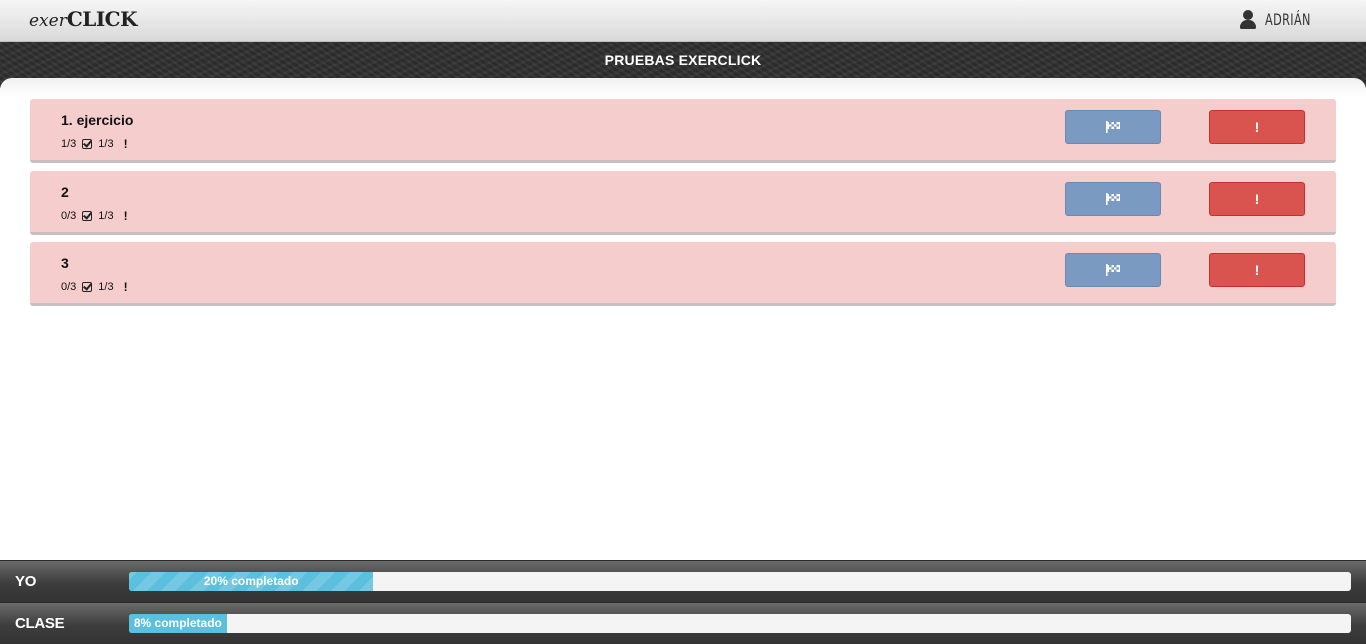 The height and width of the screenshot is (644, 1366). I want to click on logo-main: CLICK, so click(102, 19).